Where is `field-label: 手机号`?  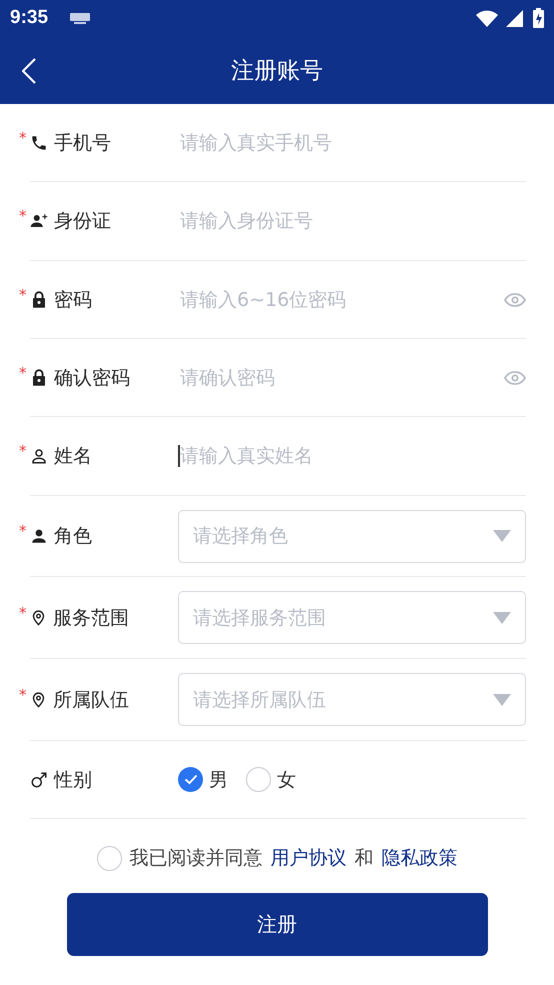 field-label: 手机号 is located at coordinates (82, 143).